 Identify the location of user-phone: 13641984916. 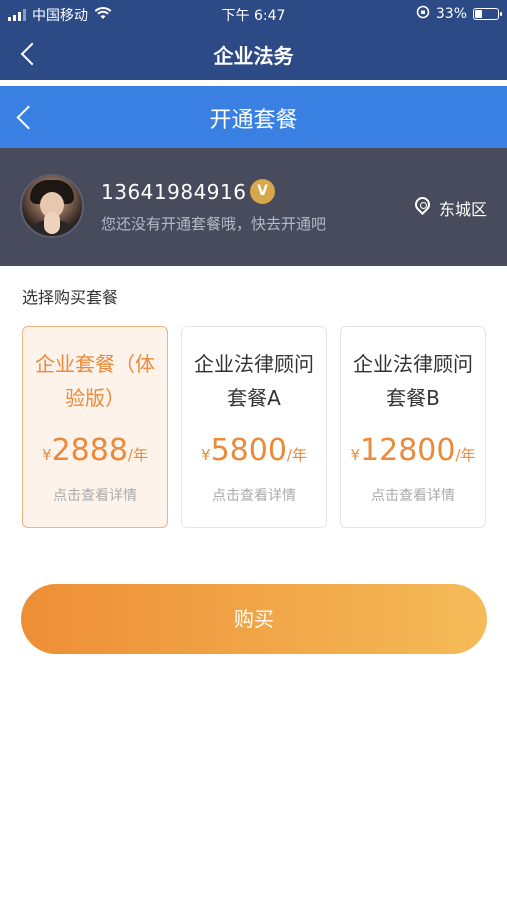
(174, 192).